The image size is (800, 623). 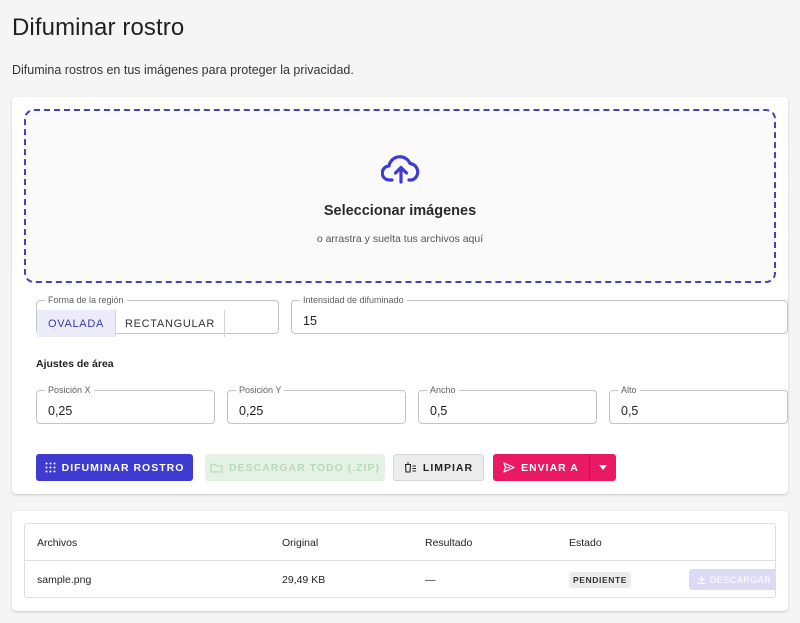 I want to click on area-settings-label: Ajustes de área, so click(x=75, y=364).